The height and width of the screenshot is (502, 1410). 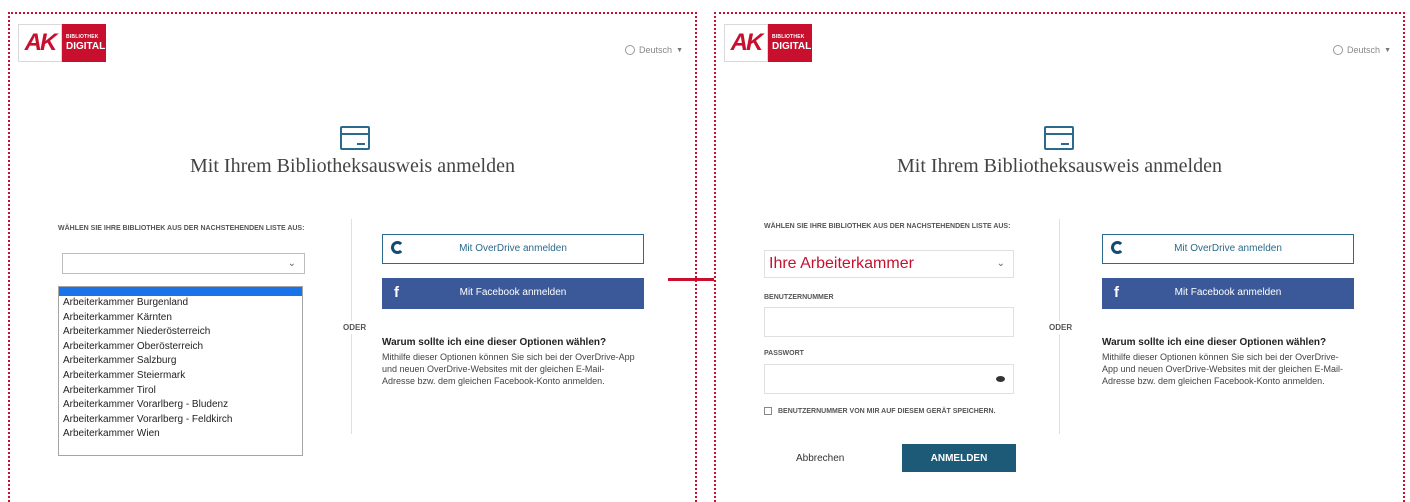 I want to click on library-option: Arbeiterkammer Oberösterreich, so click(x=180, y=347).